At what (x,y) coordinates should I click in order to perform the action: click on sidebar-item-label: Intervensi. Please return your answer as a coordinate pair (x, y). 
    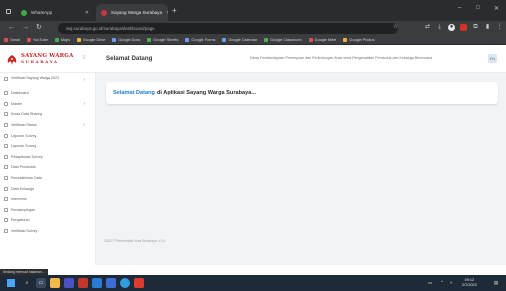
    Looking at the image, I should click on (19, 199).